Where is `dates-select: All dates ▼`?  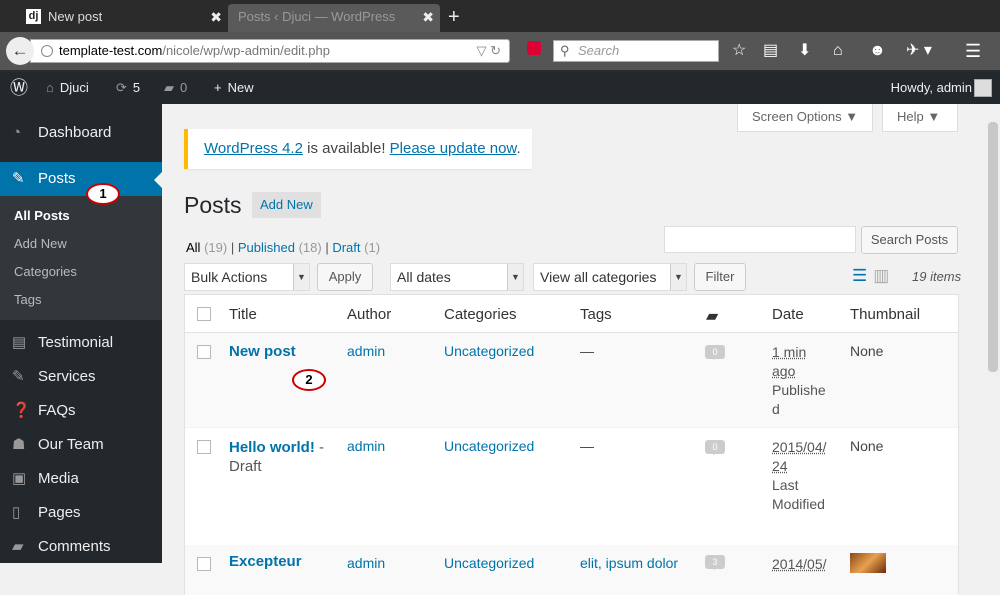 dates-select: All dates ▼ is located at coordinates (457, 277).